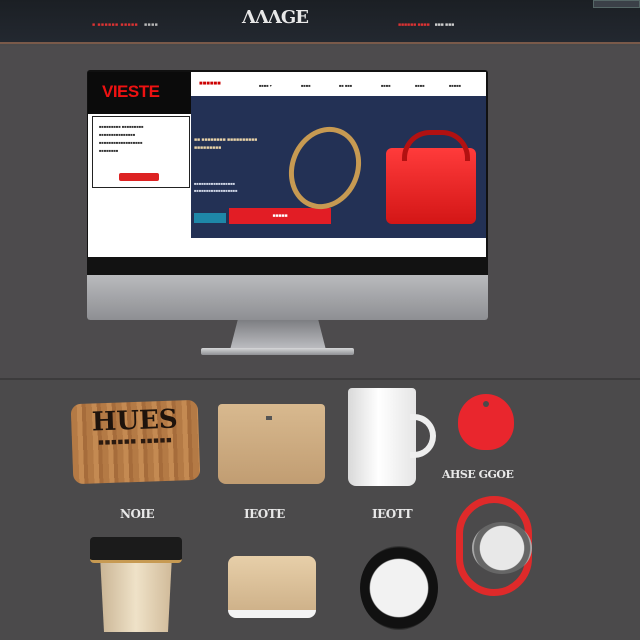 This screenshot has height=640, width=640. I want to click on site-footer, so click(287, 247).